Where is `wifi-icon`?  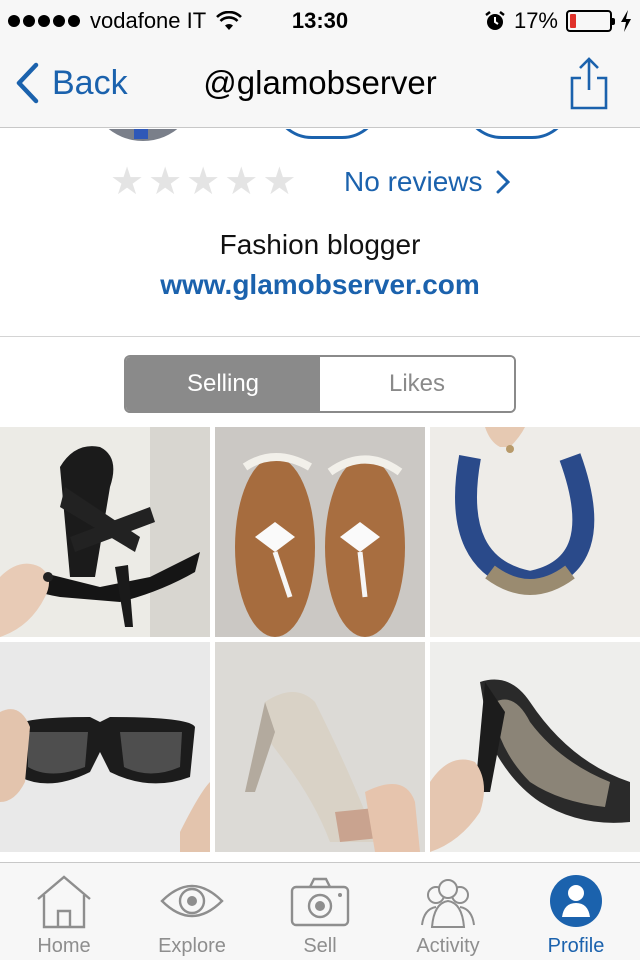
wifi-icon is located at coordinates (229, 20).